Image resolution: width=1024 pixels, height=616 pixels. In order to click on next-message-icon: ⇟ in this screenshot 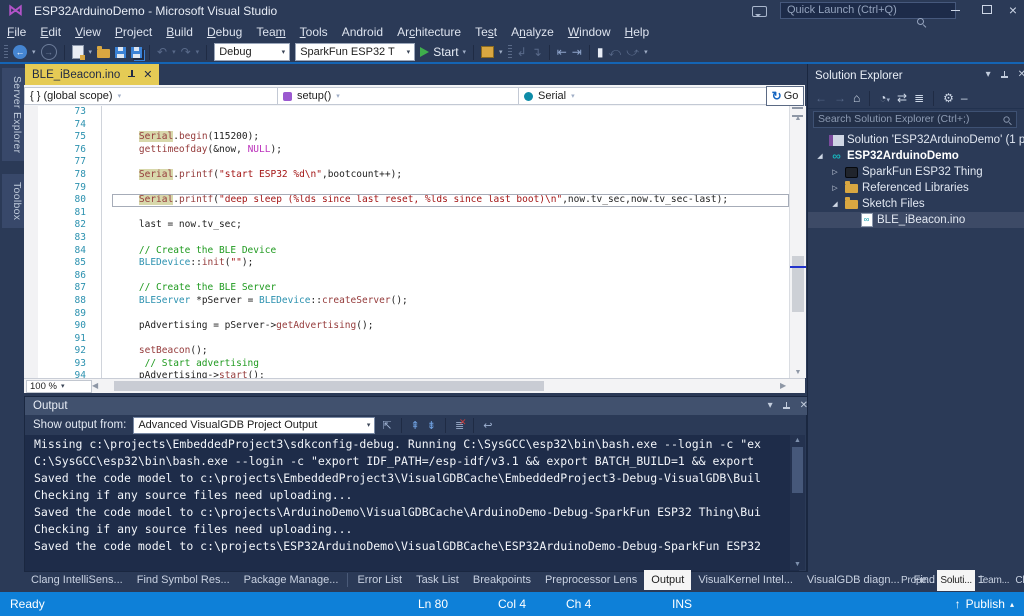, I will do `click(431, 425)`.